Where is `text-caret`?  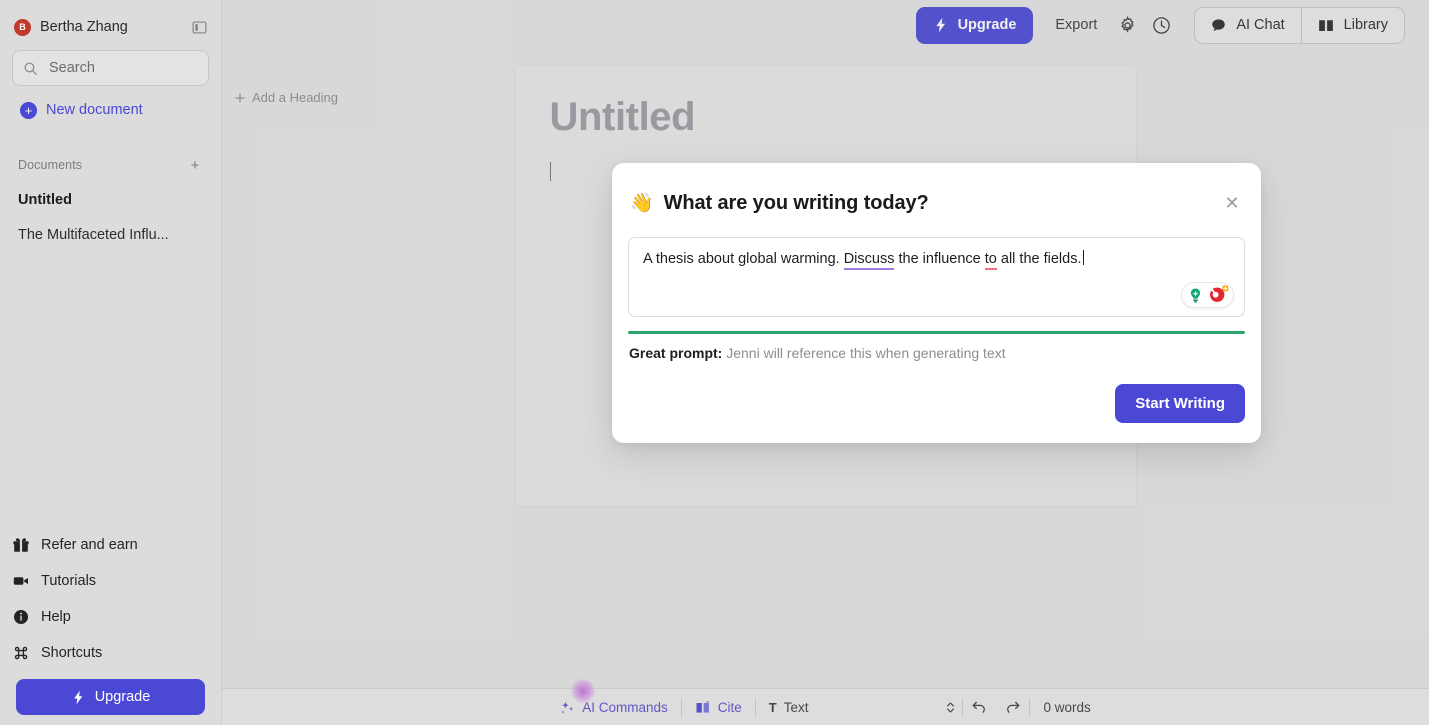 text-caret is located at coordinates (1083, 257).